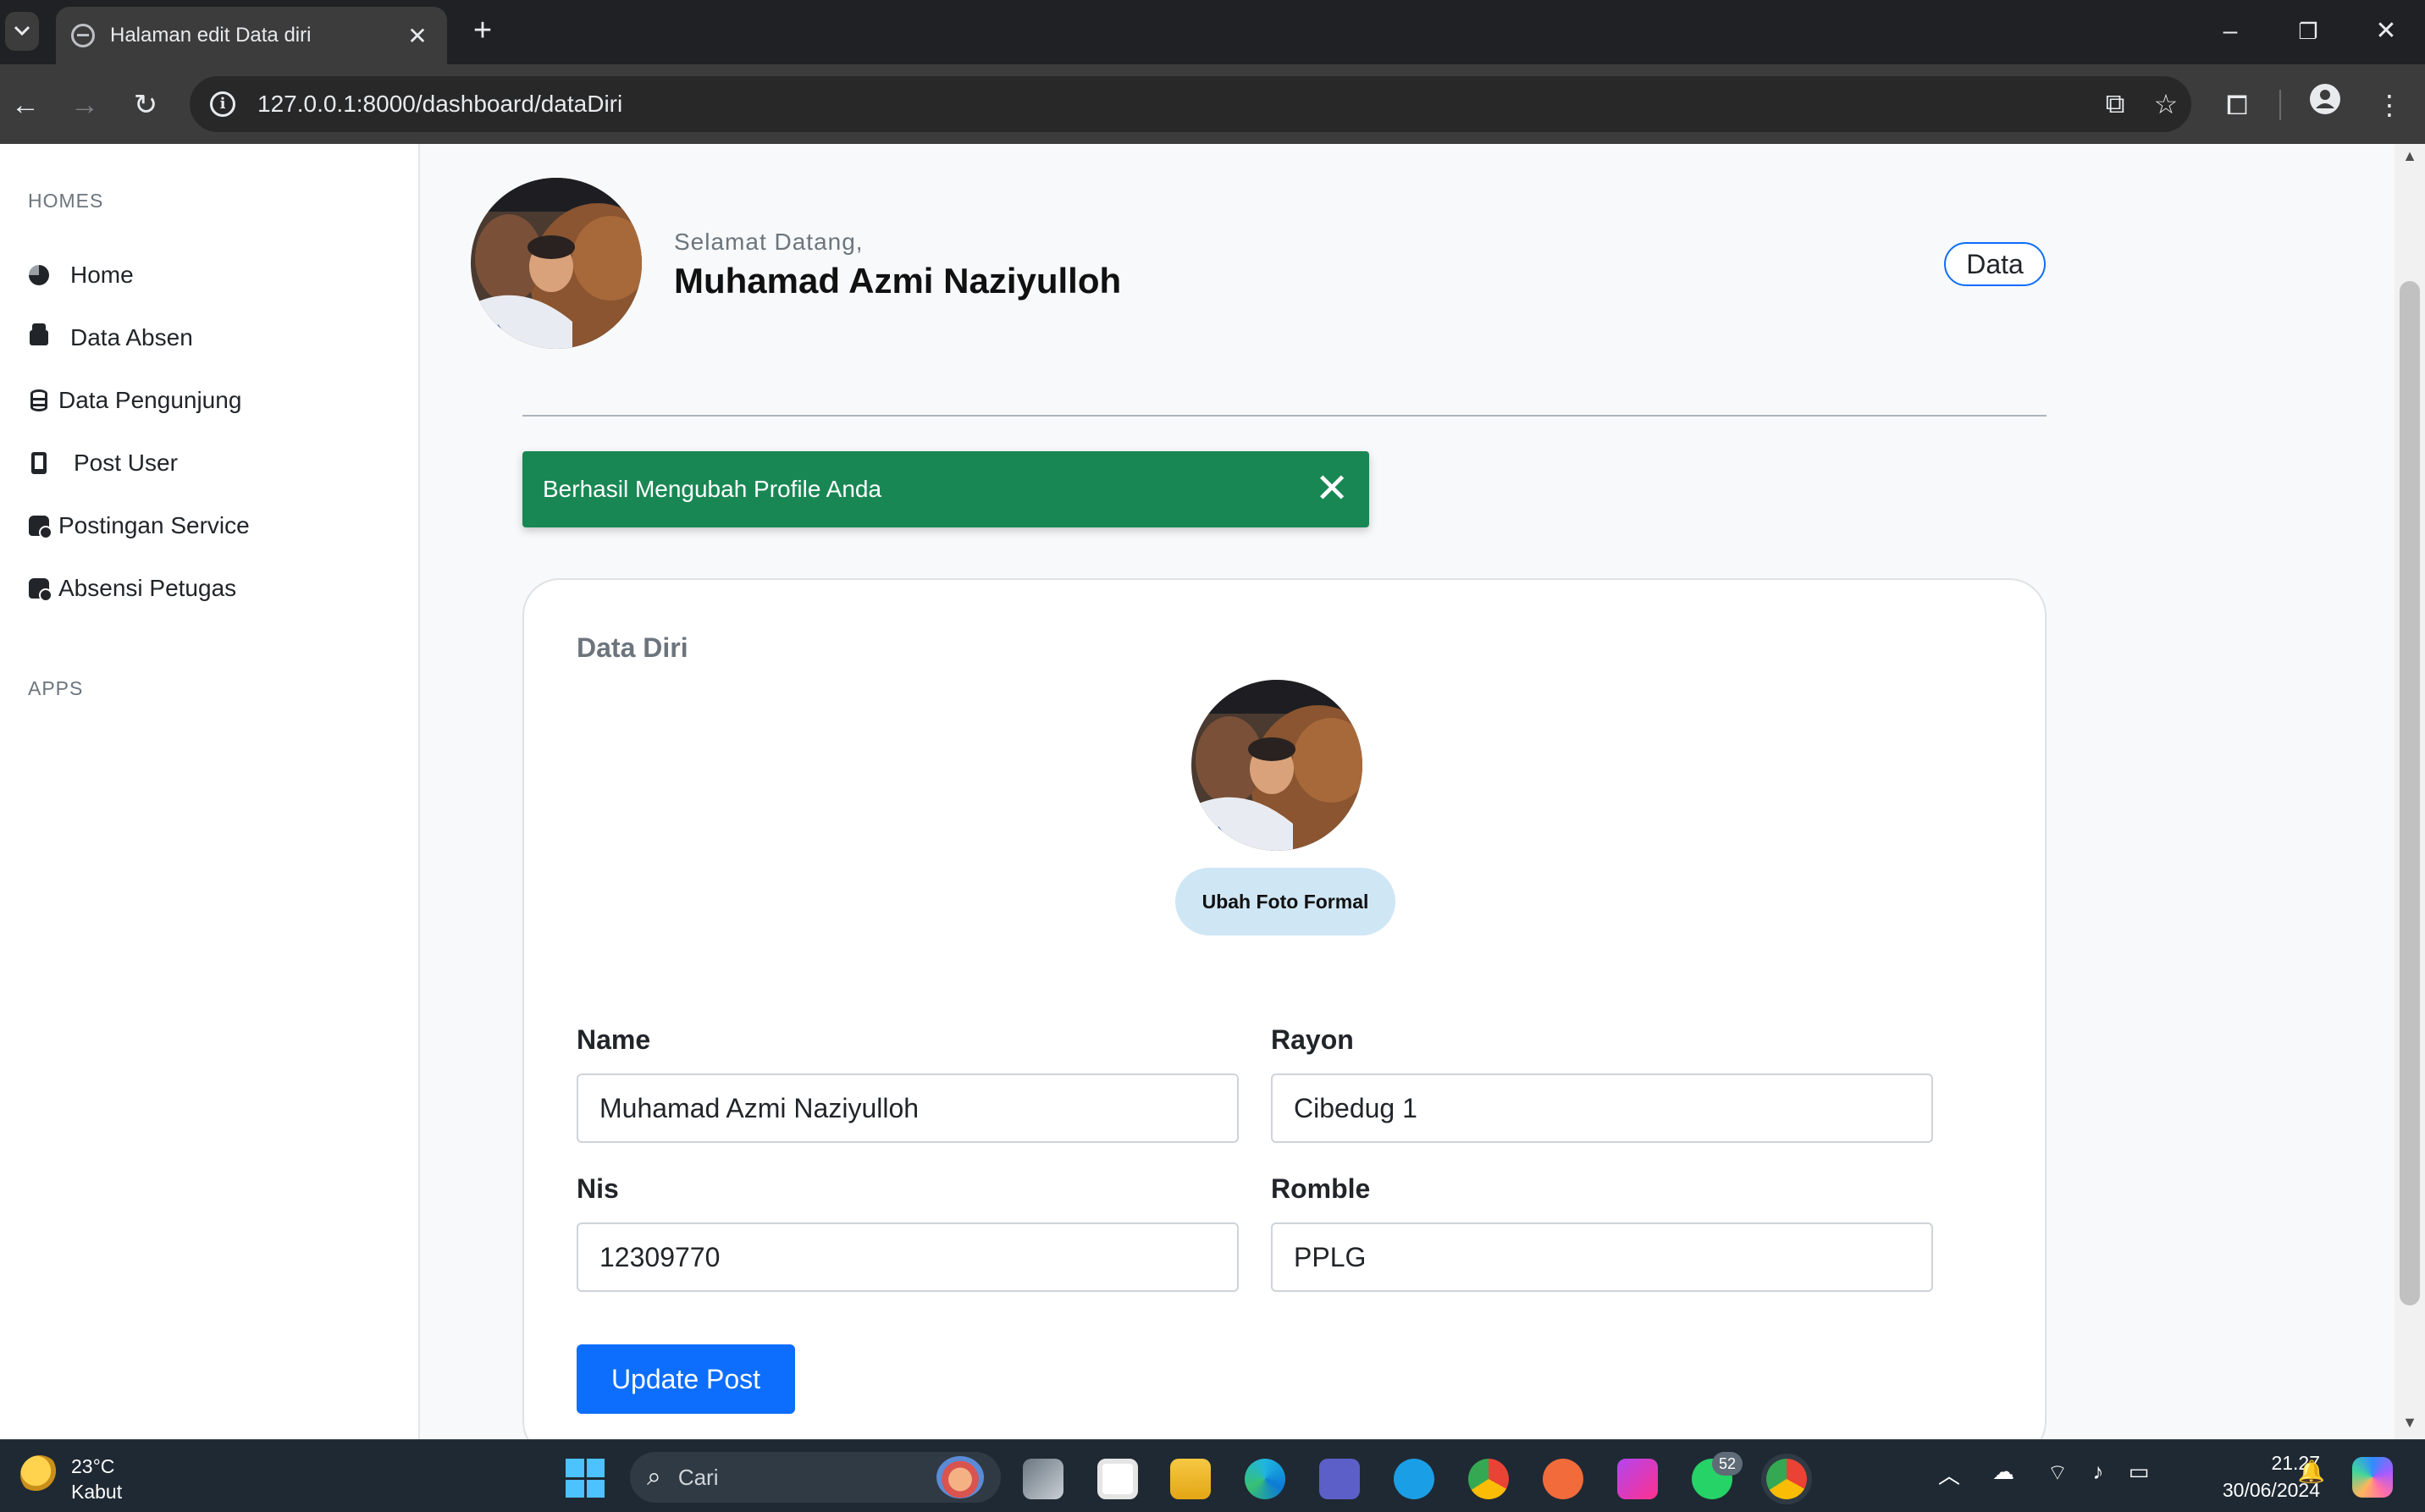 The image size is (2425, 1512). Describe the element at coordinates (1173, 104) in the screenshot. I see `url-text: 127.0.0.1:8000/dashboard/dataDiri` at that location.